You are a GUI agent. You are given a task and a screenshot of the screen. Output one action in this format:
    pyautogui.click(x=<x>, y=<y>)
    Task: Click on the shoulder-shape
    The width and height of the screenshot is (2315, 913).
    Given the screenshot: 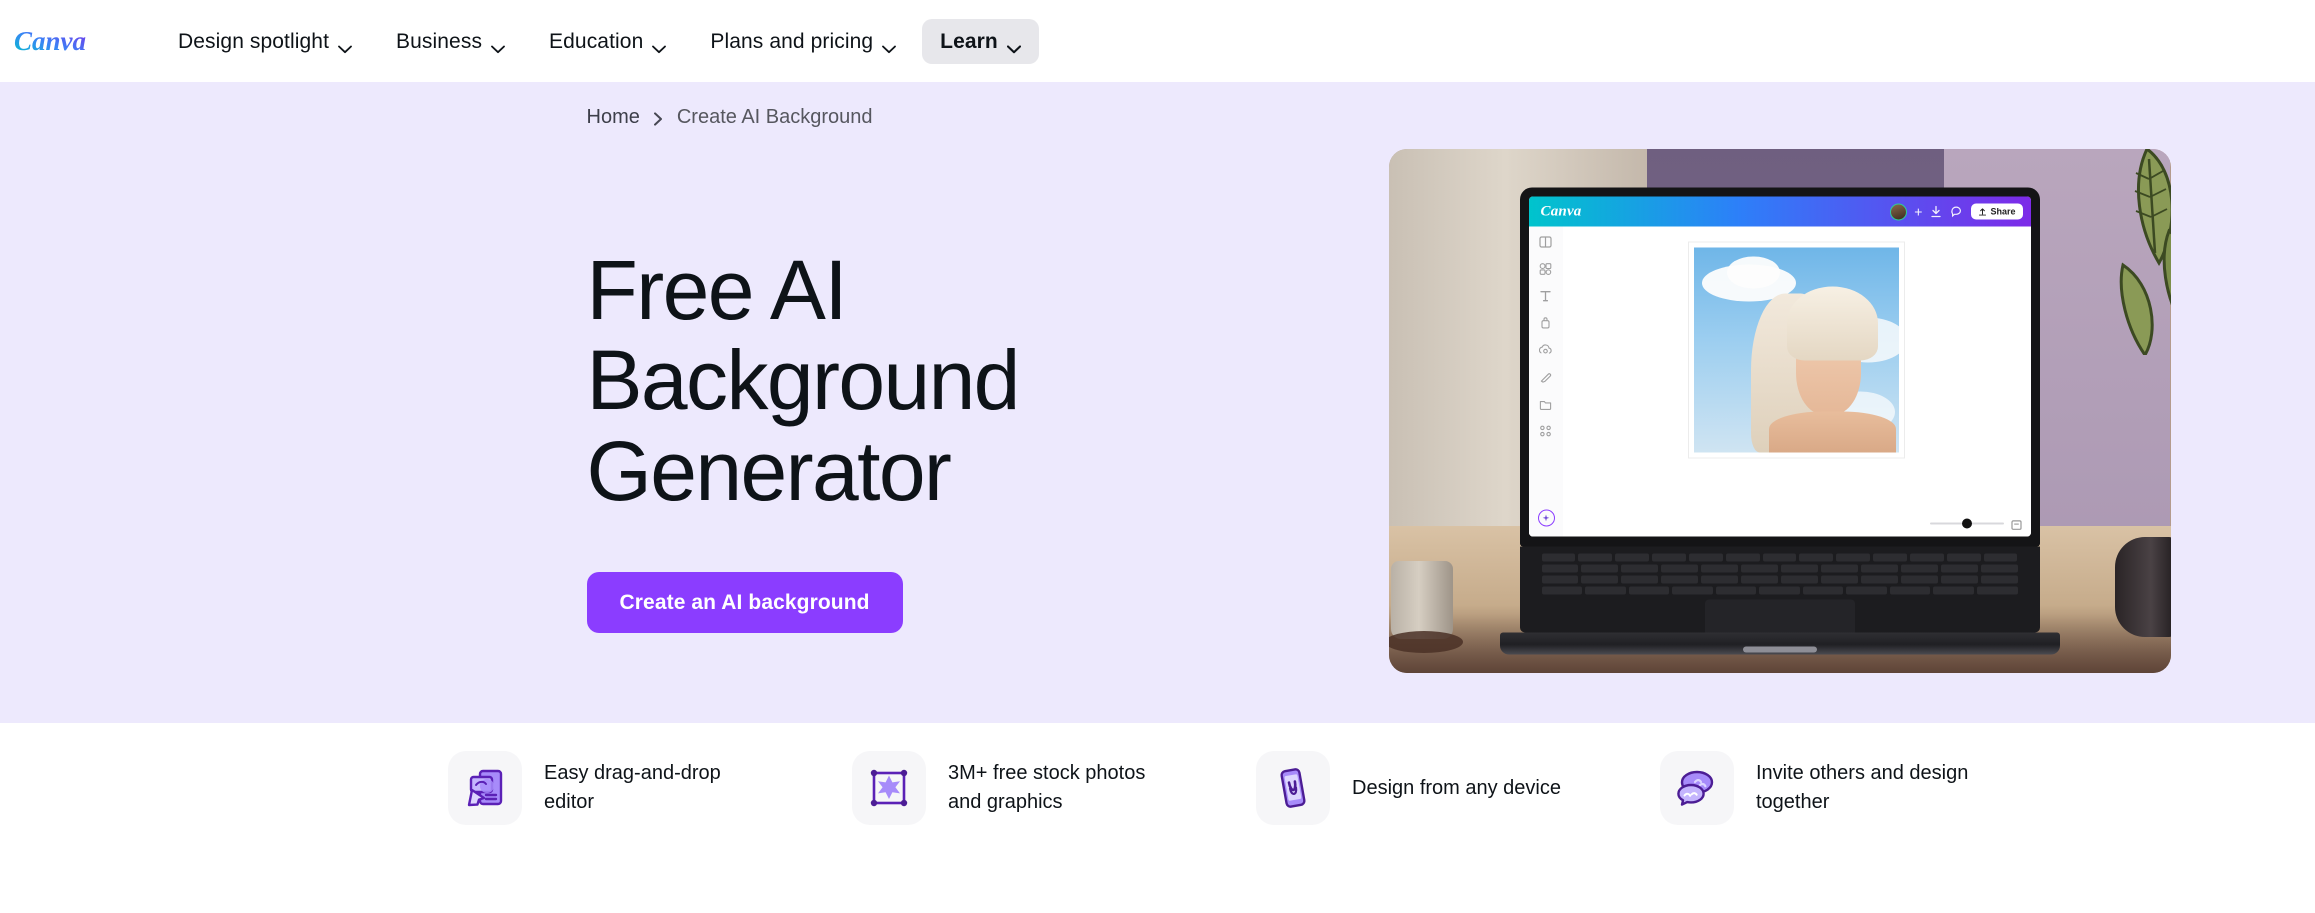 What is the action you would take?
    pyautogui.click(x=1833, y=432)
    